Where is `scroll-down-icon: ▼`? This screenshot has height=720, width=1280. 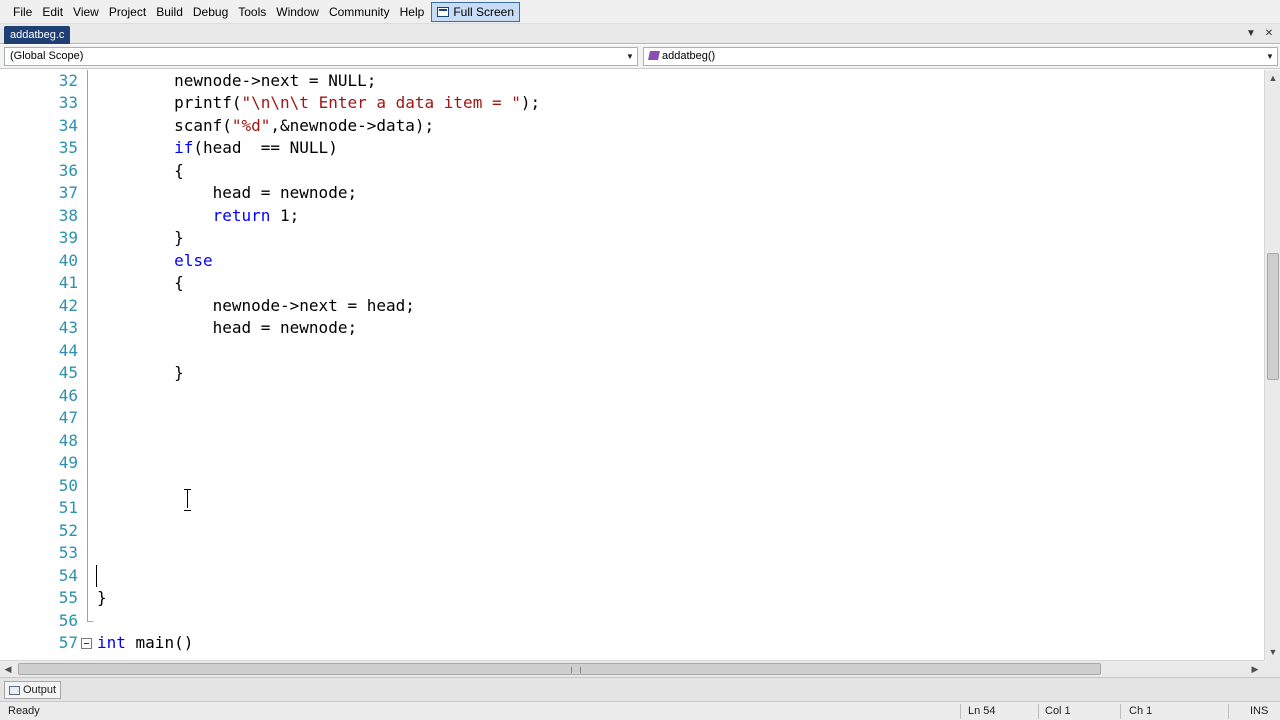
scroll-down-icon: ▼ is located at coordinates (1272, 652).